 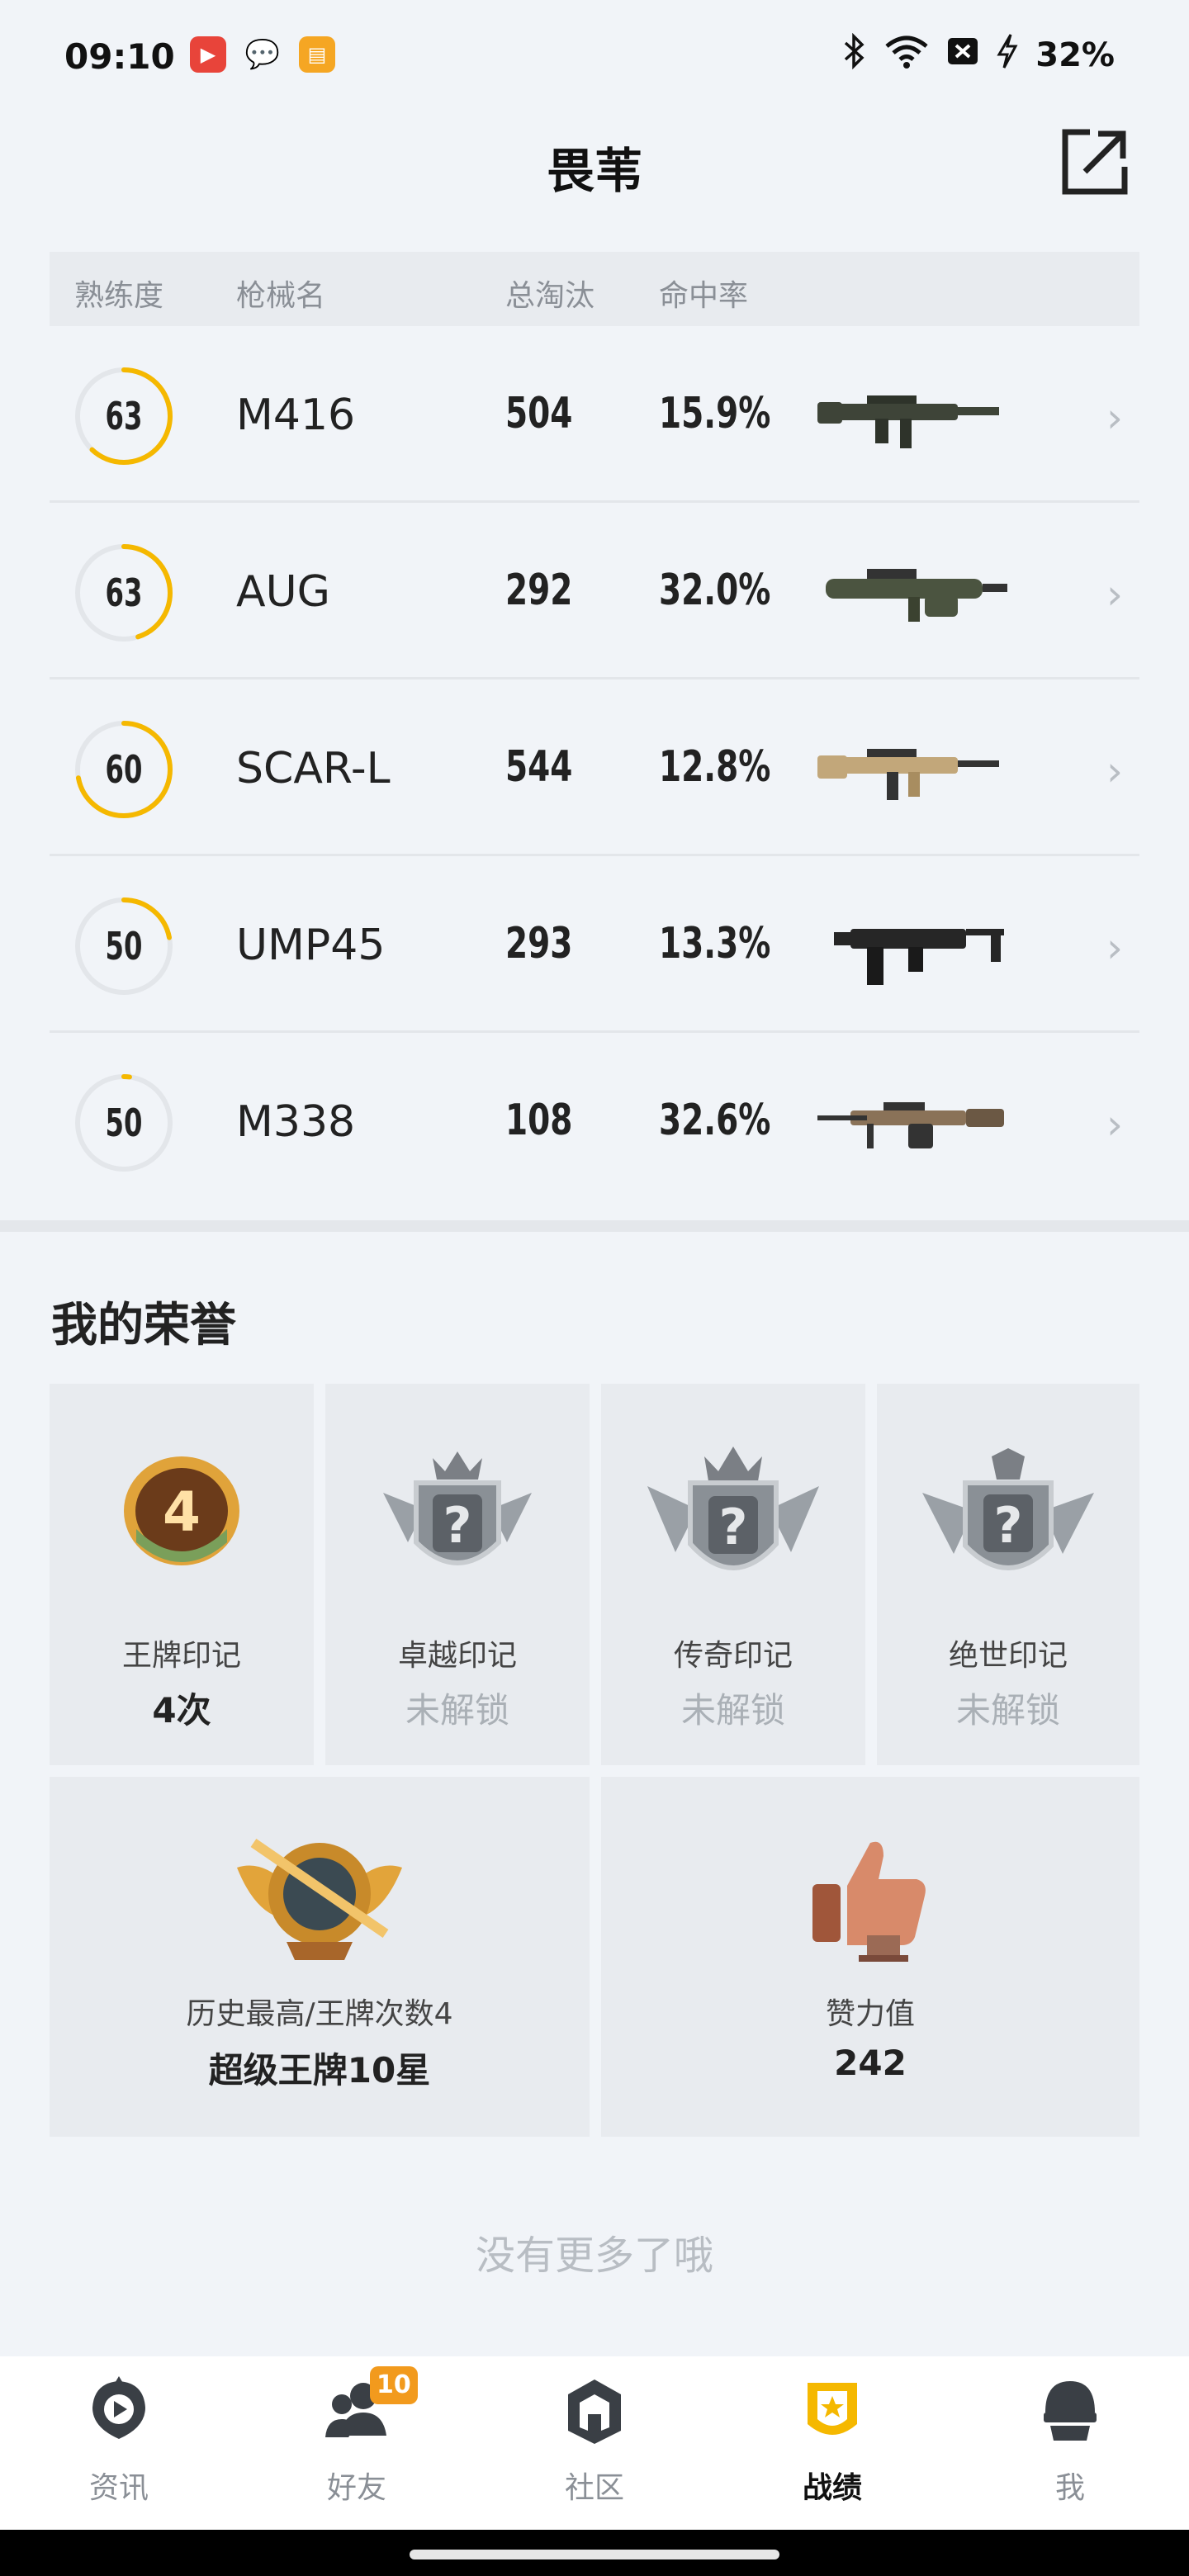 What do you see at coordinates (262, 54) in the screenshot?
I see `wechat-icon: 💬` at bounding box center [262, 54].